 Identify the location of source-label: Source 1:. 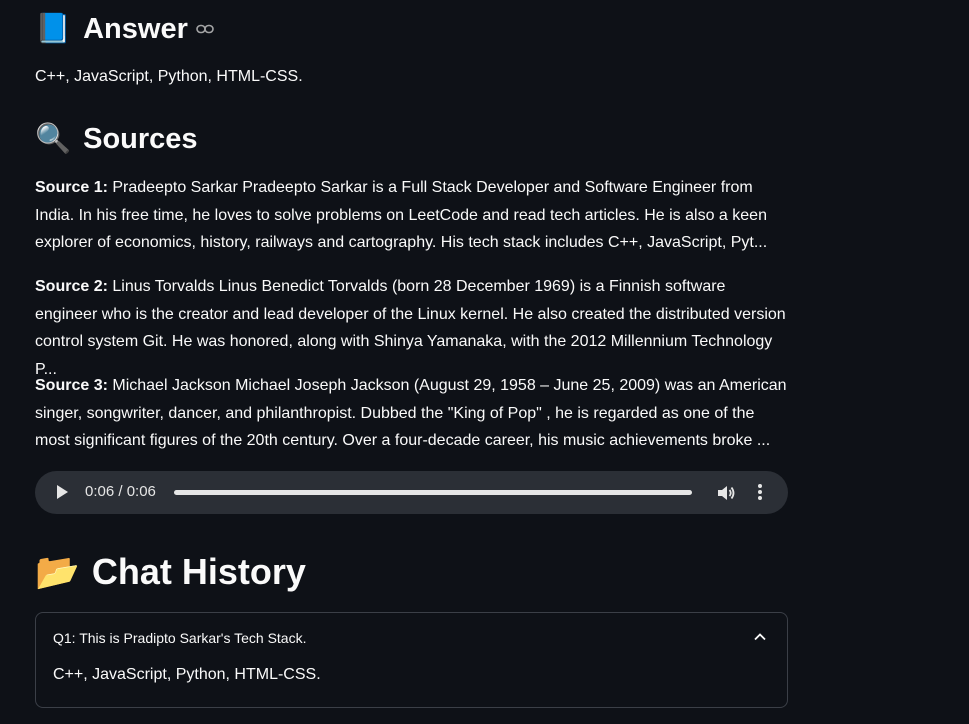
(71, 187).